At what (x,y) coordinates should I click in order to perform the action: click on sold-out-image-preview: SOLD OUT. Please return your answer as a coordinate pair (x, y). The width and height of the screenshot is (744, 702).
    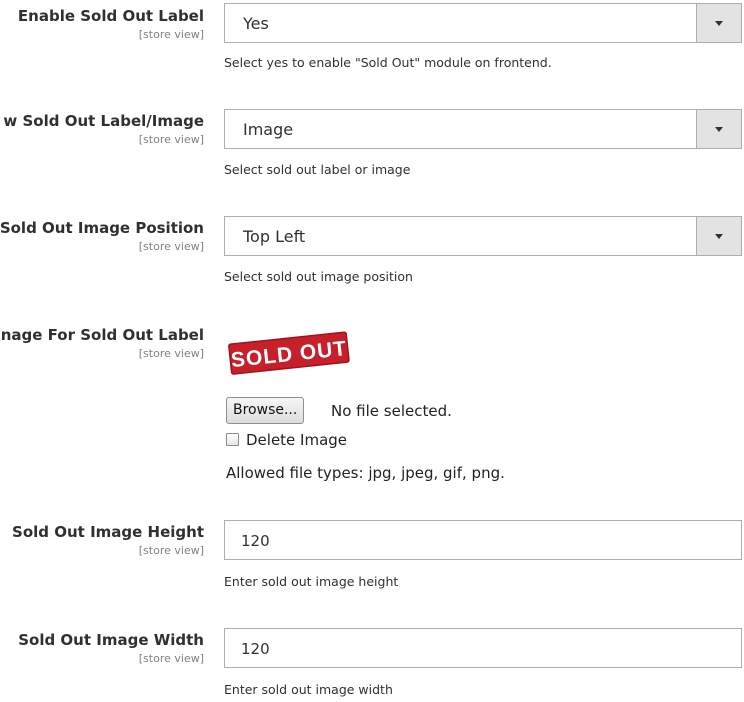
    Looking at the image, I should click on (289, 353).